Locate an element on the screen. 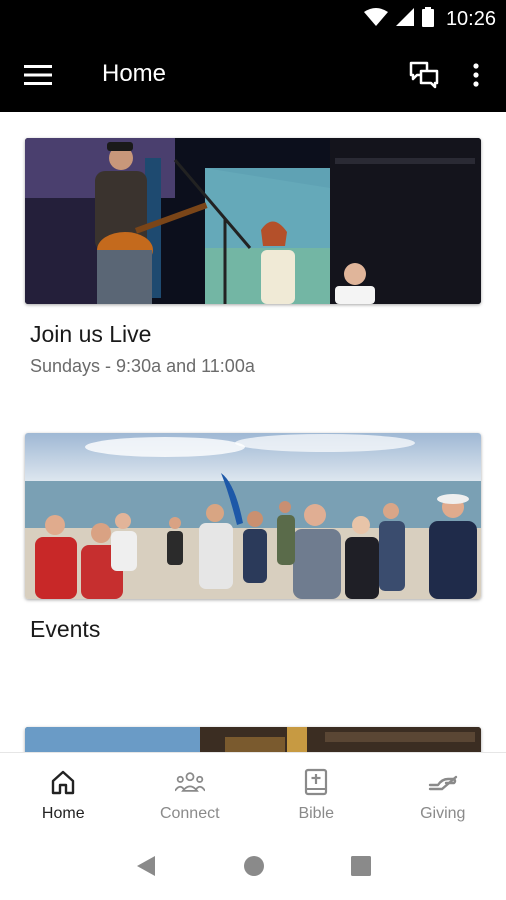  nav-home: Home is located at coordinates (63, 794).